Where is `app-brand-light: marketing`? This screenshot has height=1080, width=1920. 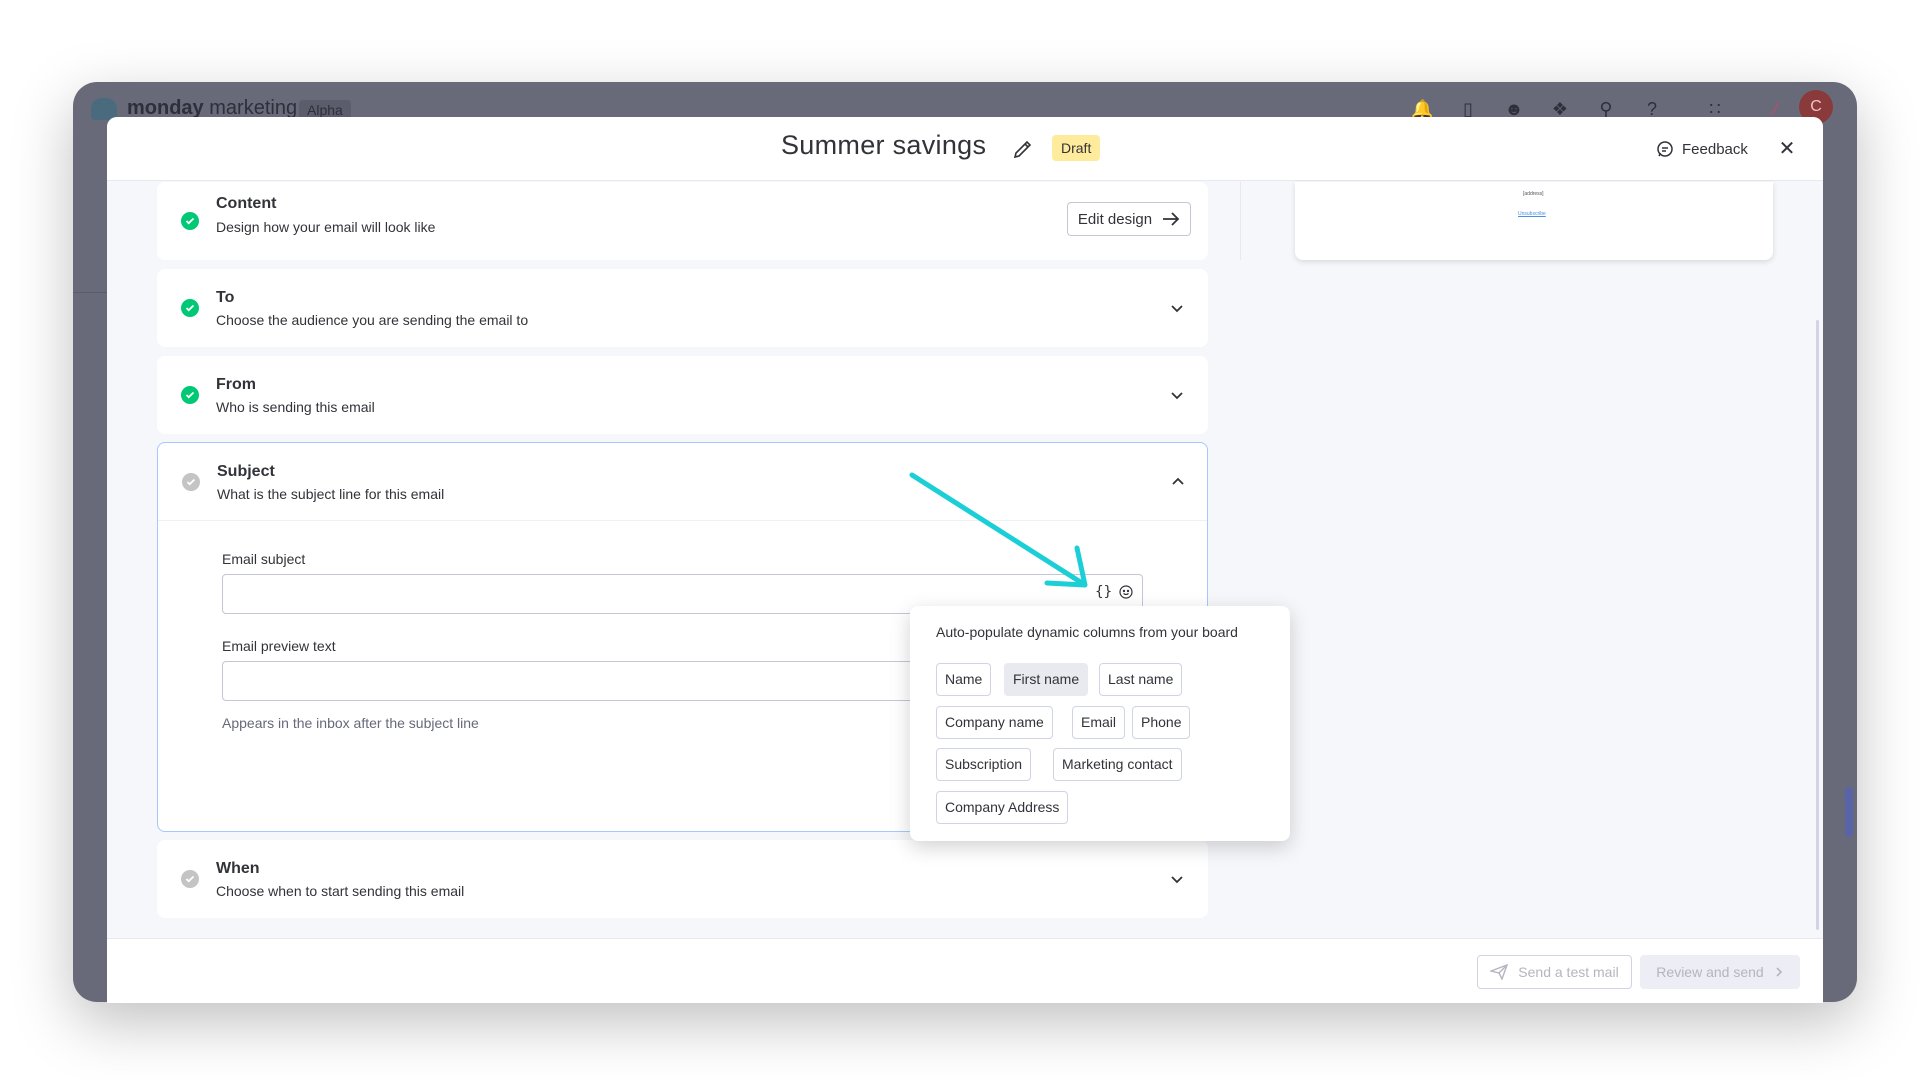
app-brand-light: marketing is located at coordinates (253, 108).